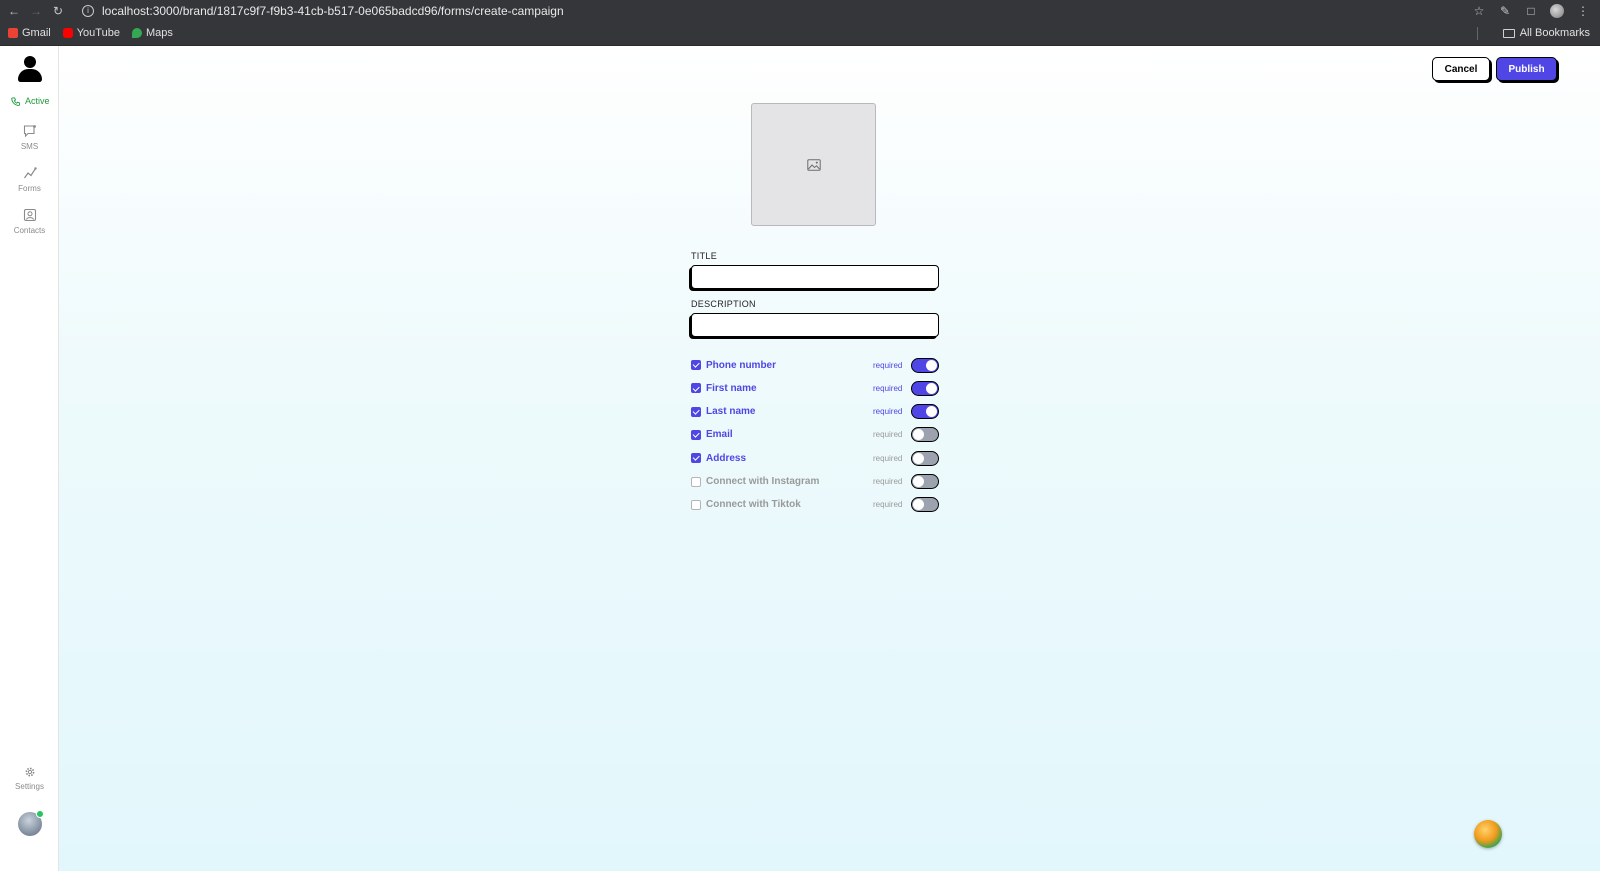 The width and height of the screenshot is (1600, 871). What do you see at coordinates (1461, 69) in the screenshot?
I see `cancel-button: Cancel` at bounding box center [1461, 69].